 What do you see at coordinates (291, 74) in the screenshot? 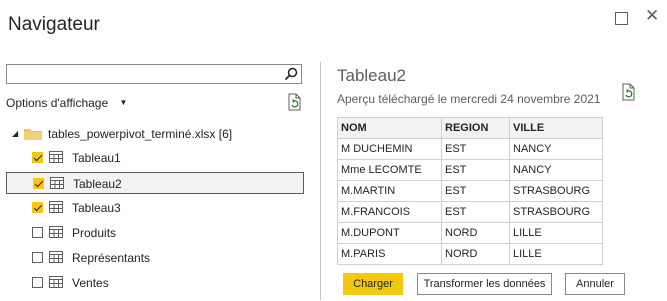
I see `search-icon` at bounding box center [291, 74].